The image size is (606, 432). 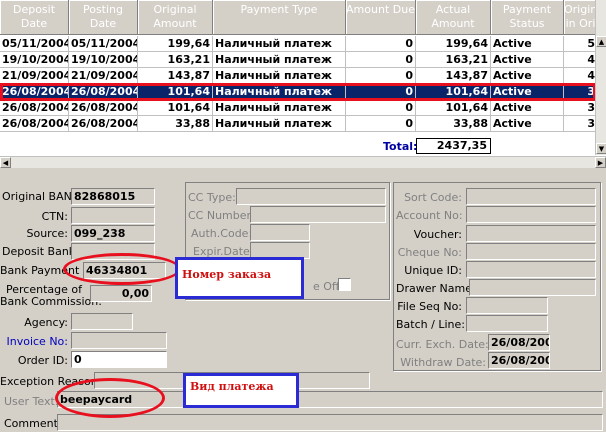 I want to click on drawer-name-field, so click(x=532, y=287).